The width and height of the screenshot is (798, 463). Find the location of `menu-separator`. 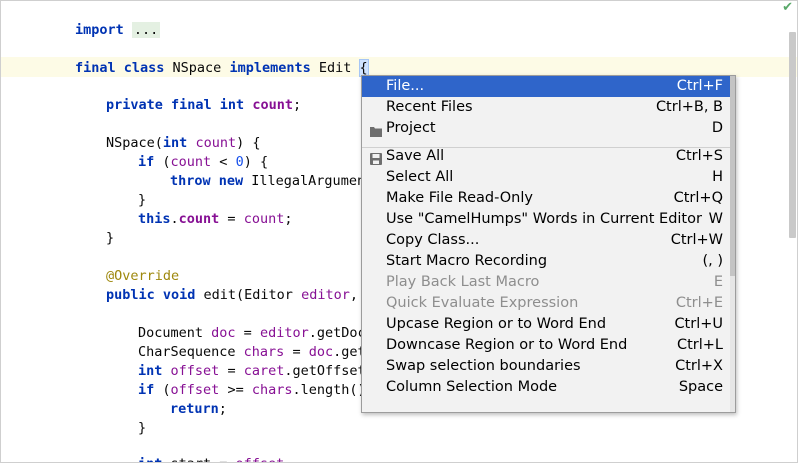

menu-separator is located at coordinates (546, 147).